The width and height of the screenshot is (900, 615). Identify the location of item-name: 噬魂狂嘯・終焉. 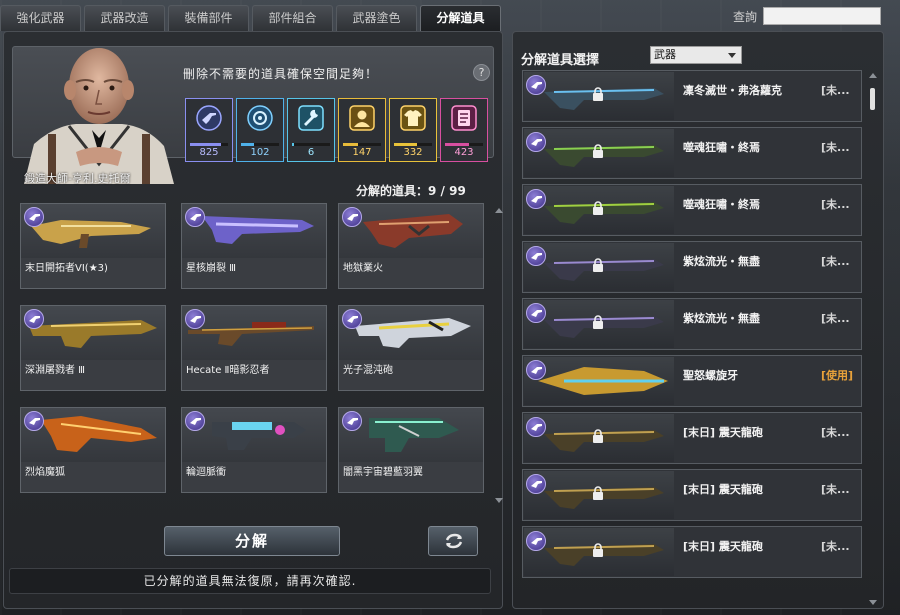
(721, 204).